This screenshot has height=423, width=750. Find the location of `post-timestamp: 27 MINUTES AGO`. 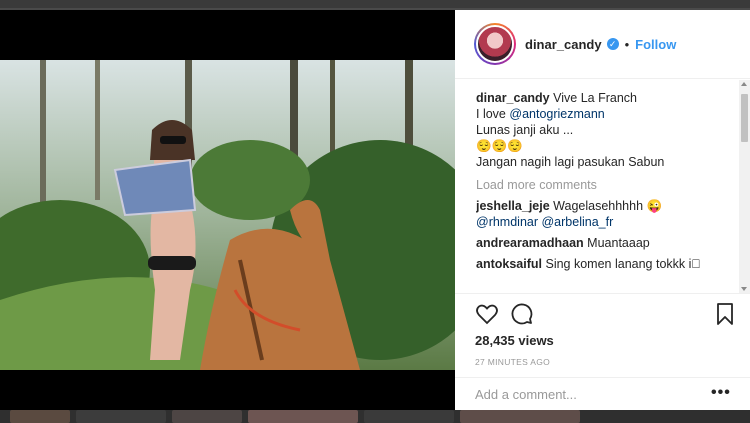

post-timestamp: 27 MINUTES AGO is located at coordinates (512, 362).